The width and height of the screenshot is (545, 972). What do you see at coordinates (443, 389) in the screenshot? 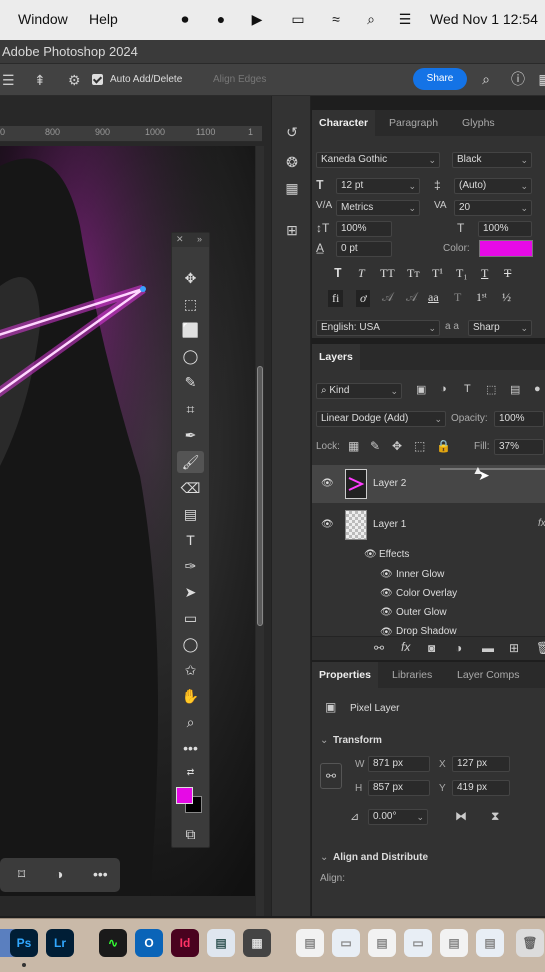
I see `filter-adjustment-icon: ◑` at bounding box center [443, 389].